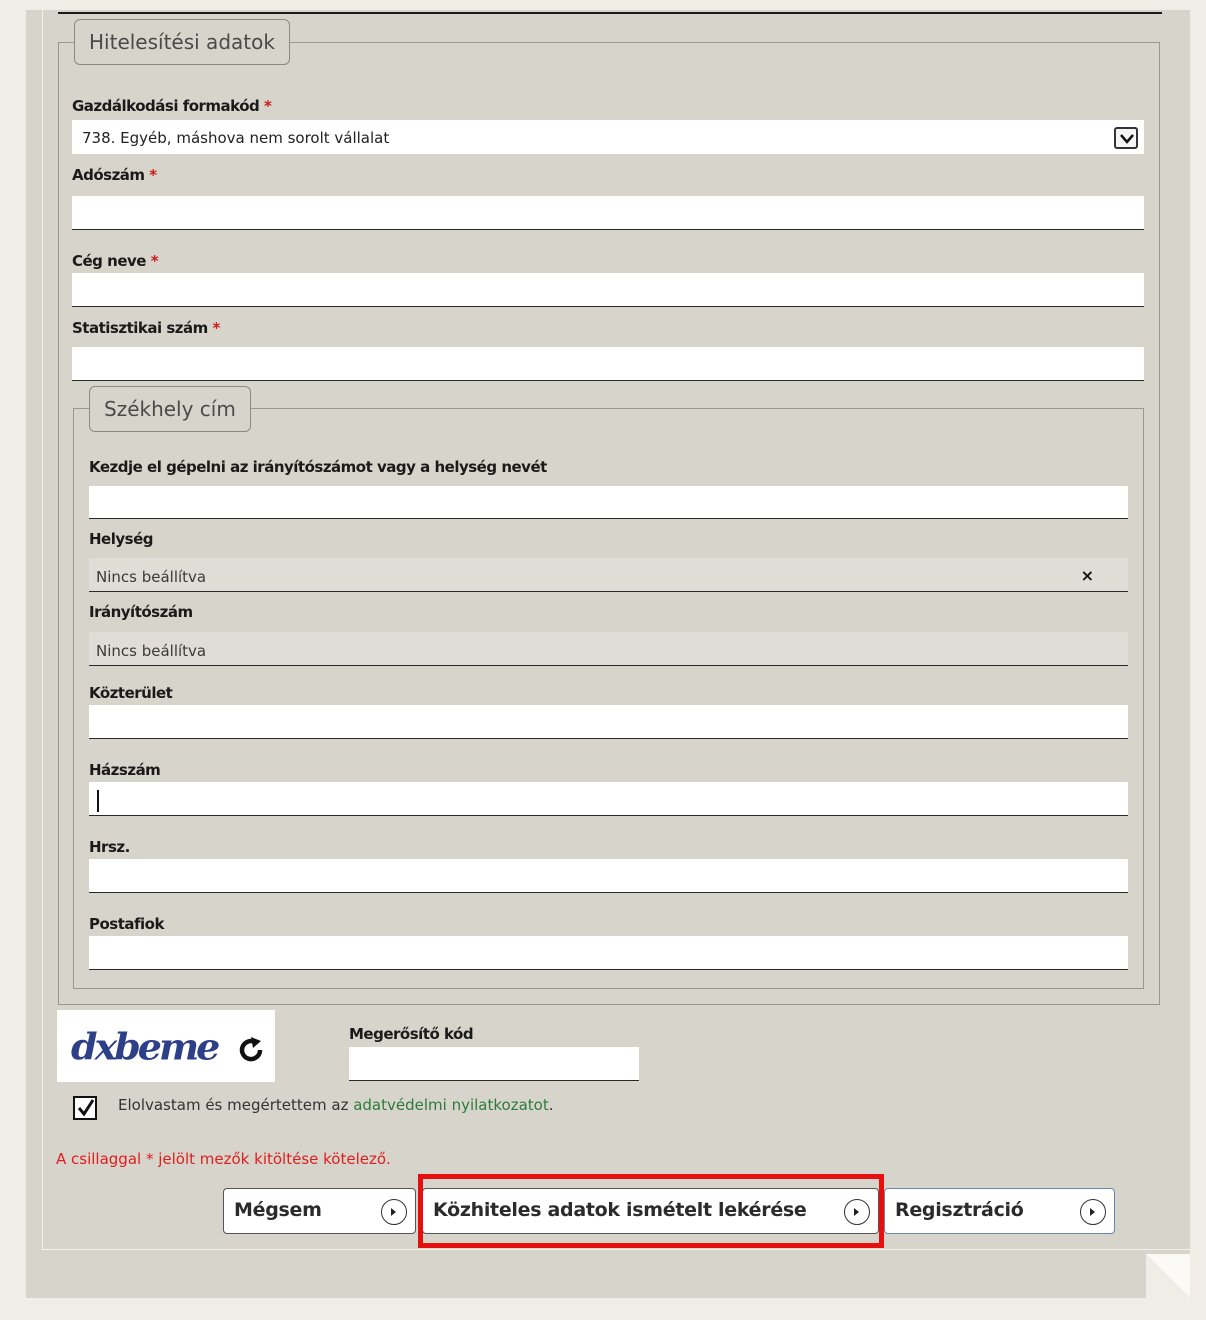  What do you see at coordinates (121, 539) in the screenshot?
I see `city-label: Helység` at bounding box center [121, 539].